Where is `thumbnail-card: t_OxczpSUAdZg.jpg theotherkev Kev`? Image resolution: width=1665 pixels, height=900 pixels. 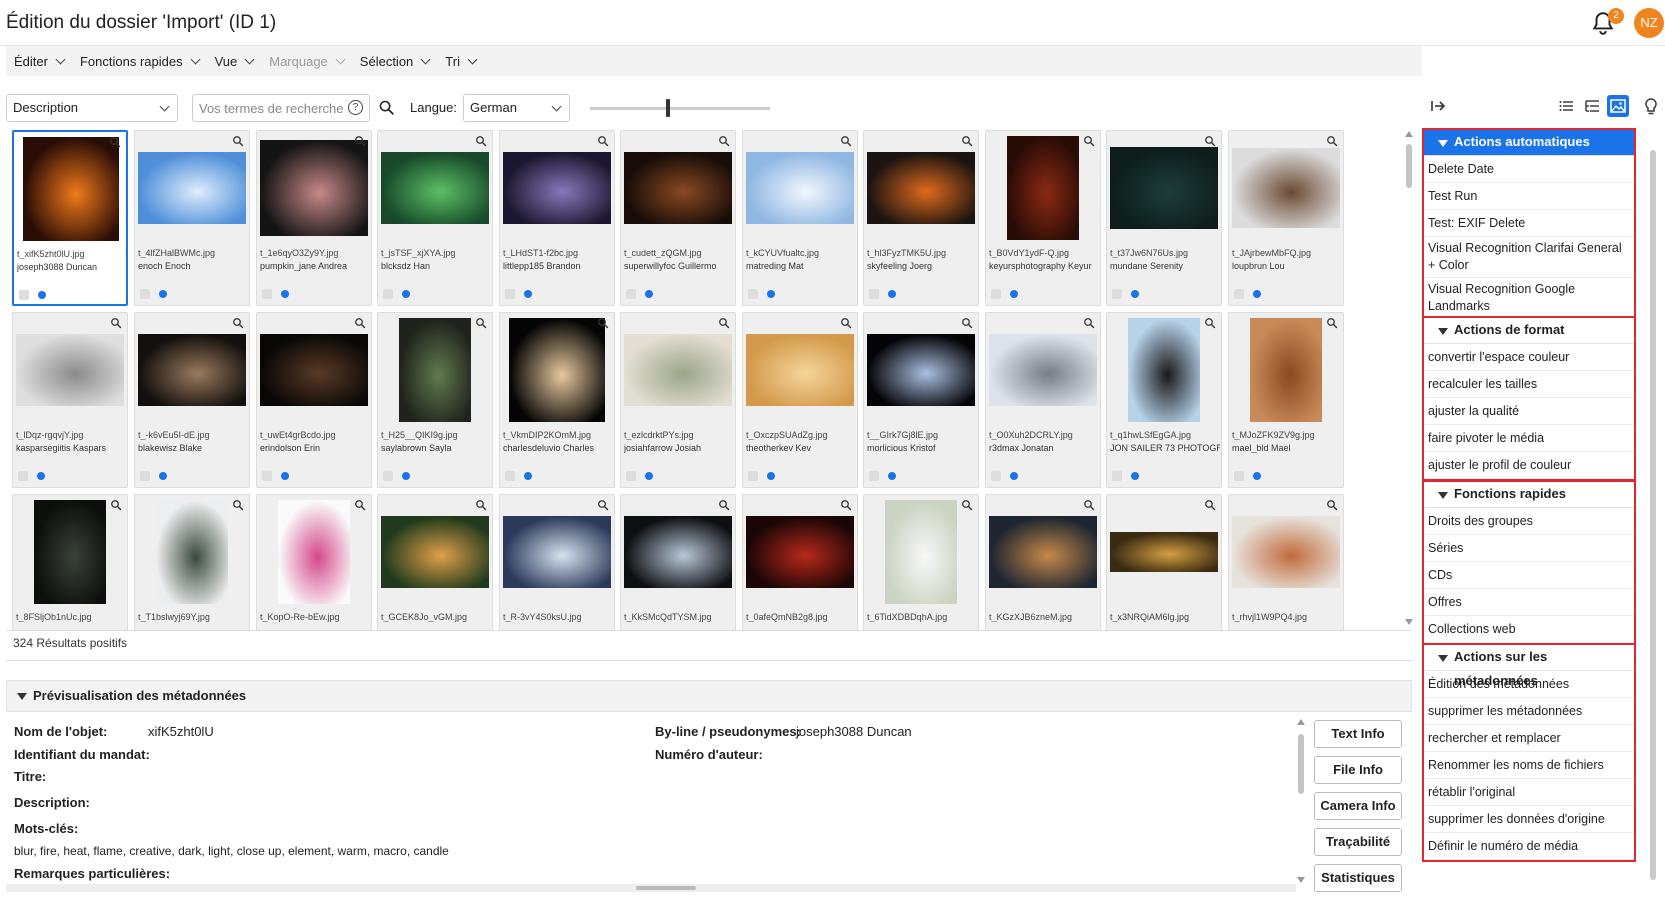 thumbnail-card: t_OxczpSUAdZg.jpg theotherkev Kev is located at coordinates (800, 400).